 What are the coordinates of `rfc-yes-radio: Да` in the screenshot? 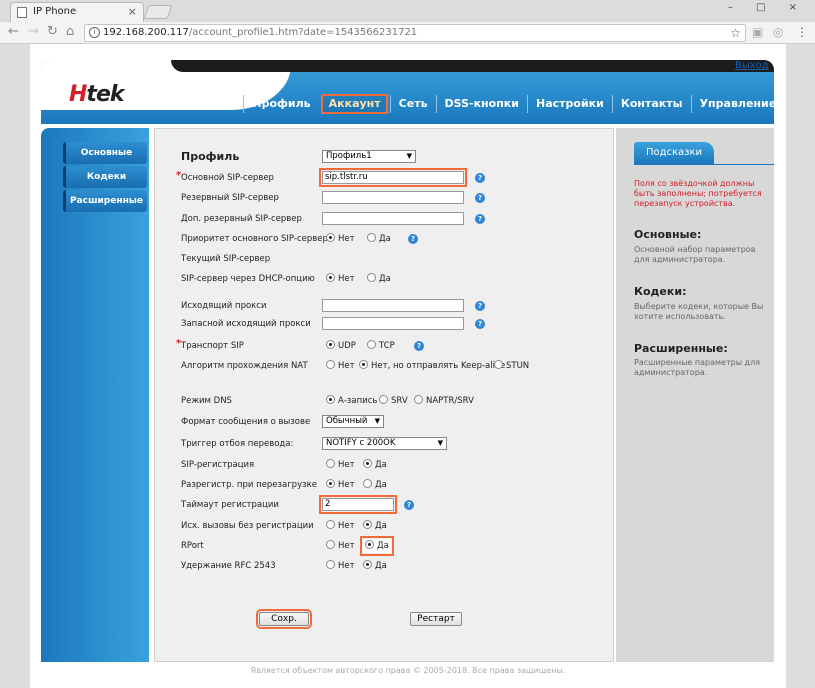 It's located at (375, 566).